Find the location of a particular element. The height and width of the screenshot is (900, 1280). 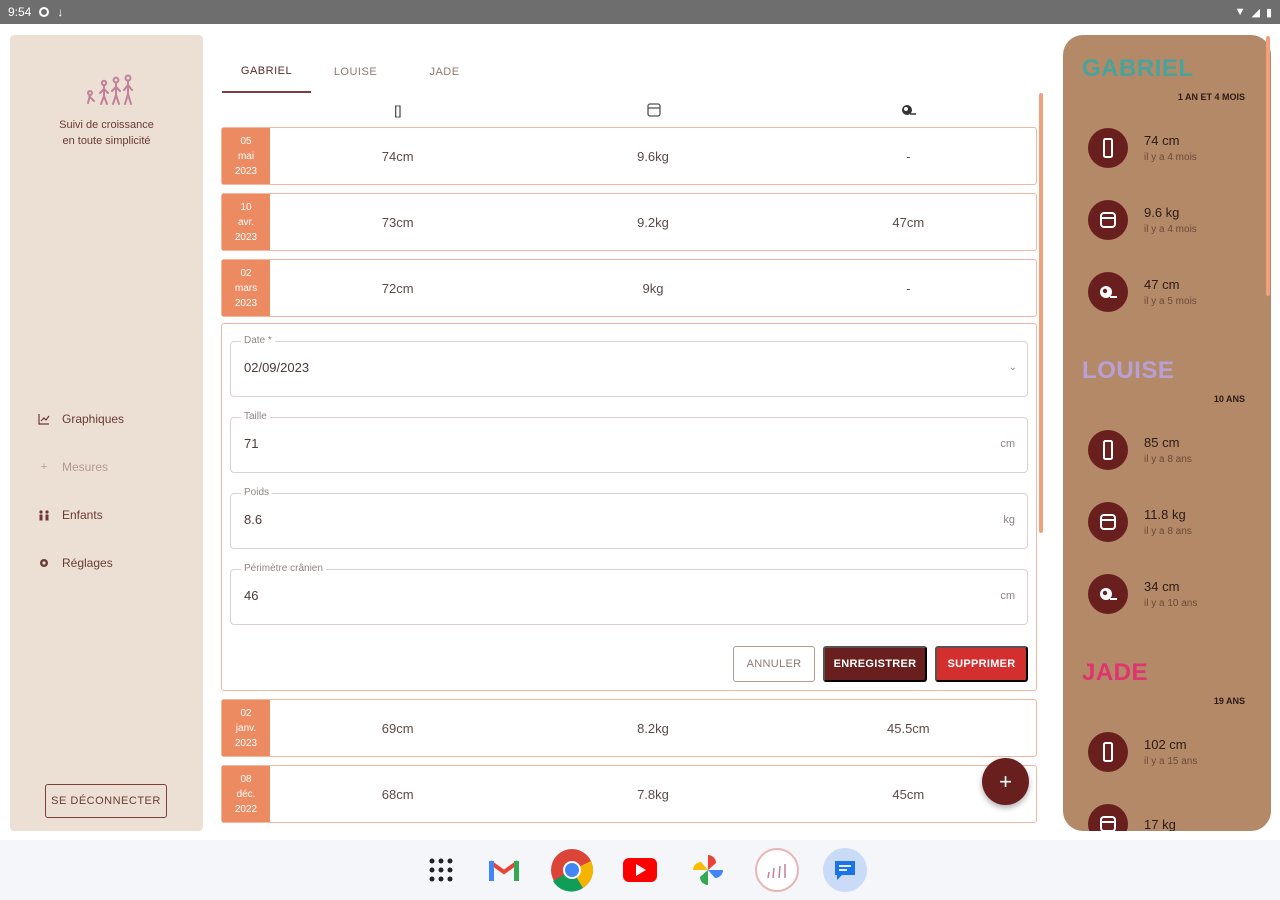

stat-value: 9.6 kg is located at coordinates (1162, 212).